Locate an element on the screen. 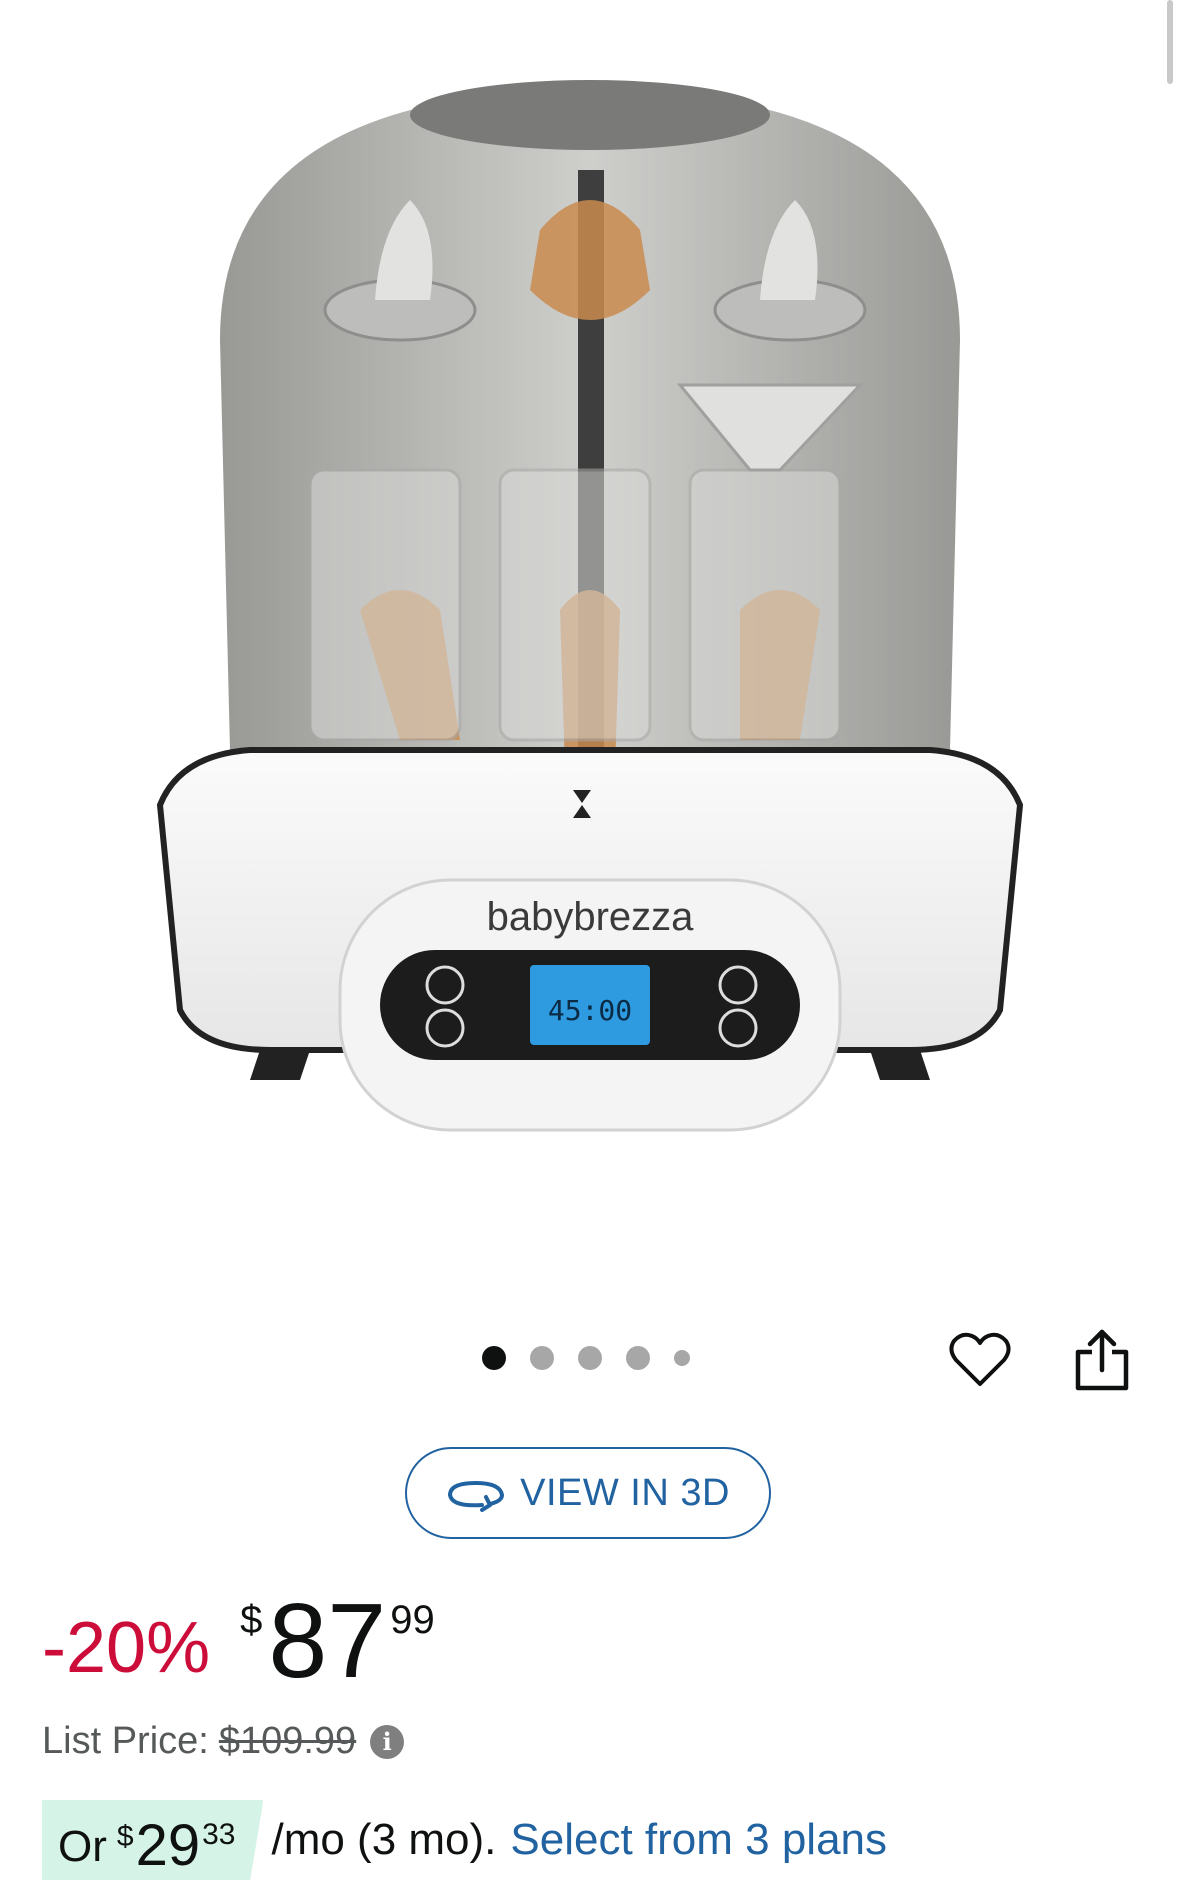  installment-badge: Or $ 29 33 is located at coordinates (153, 1840).